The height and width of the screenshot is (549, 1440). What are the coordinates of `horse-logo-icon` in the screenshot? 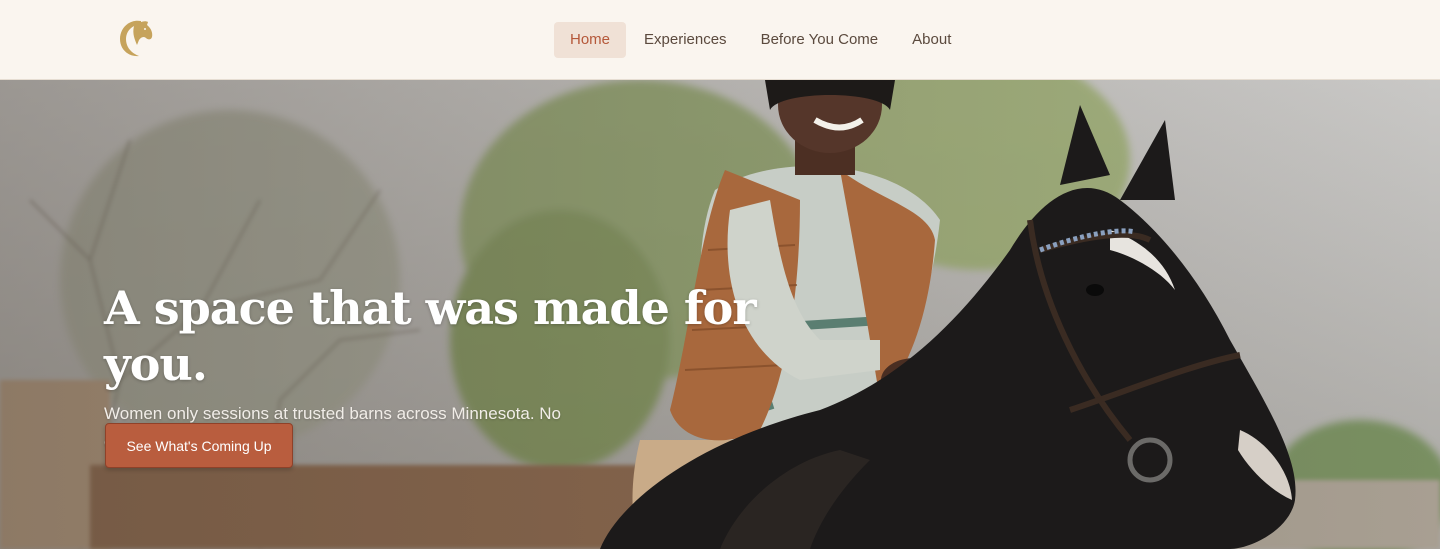 It's located at (136, 38).